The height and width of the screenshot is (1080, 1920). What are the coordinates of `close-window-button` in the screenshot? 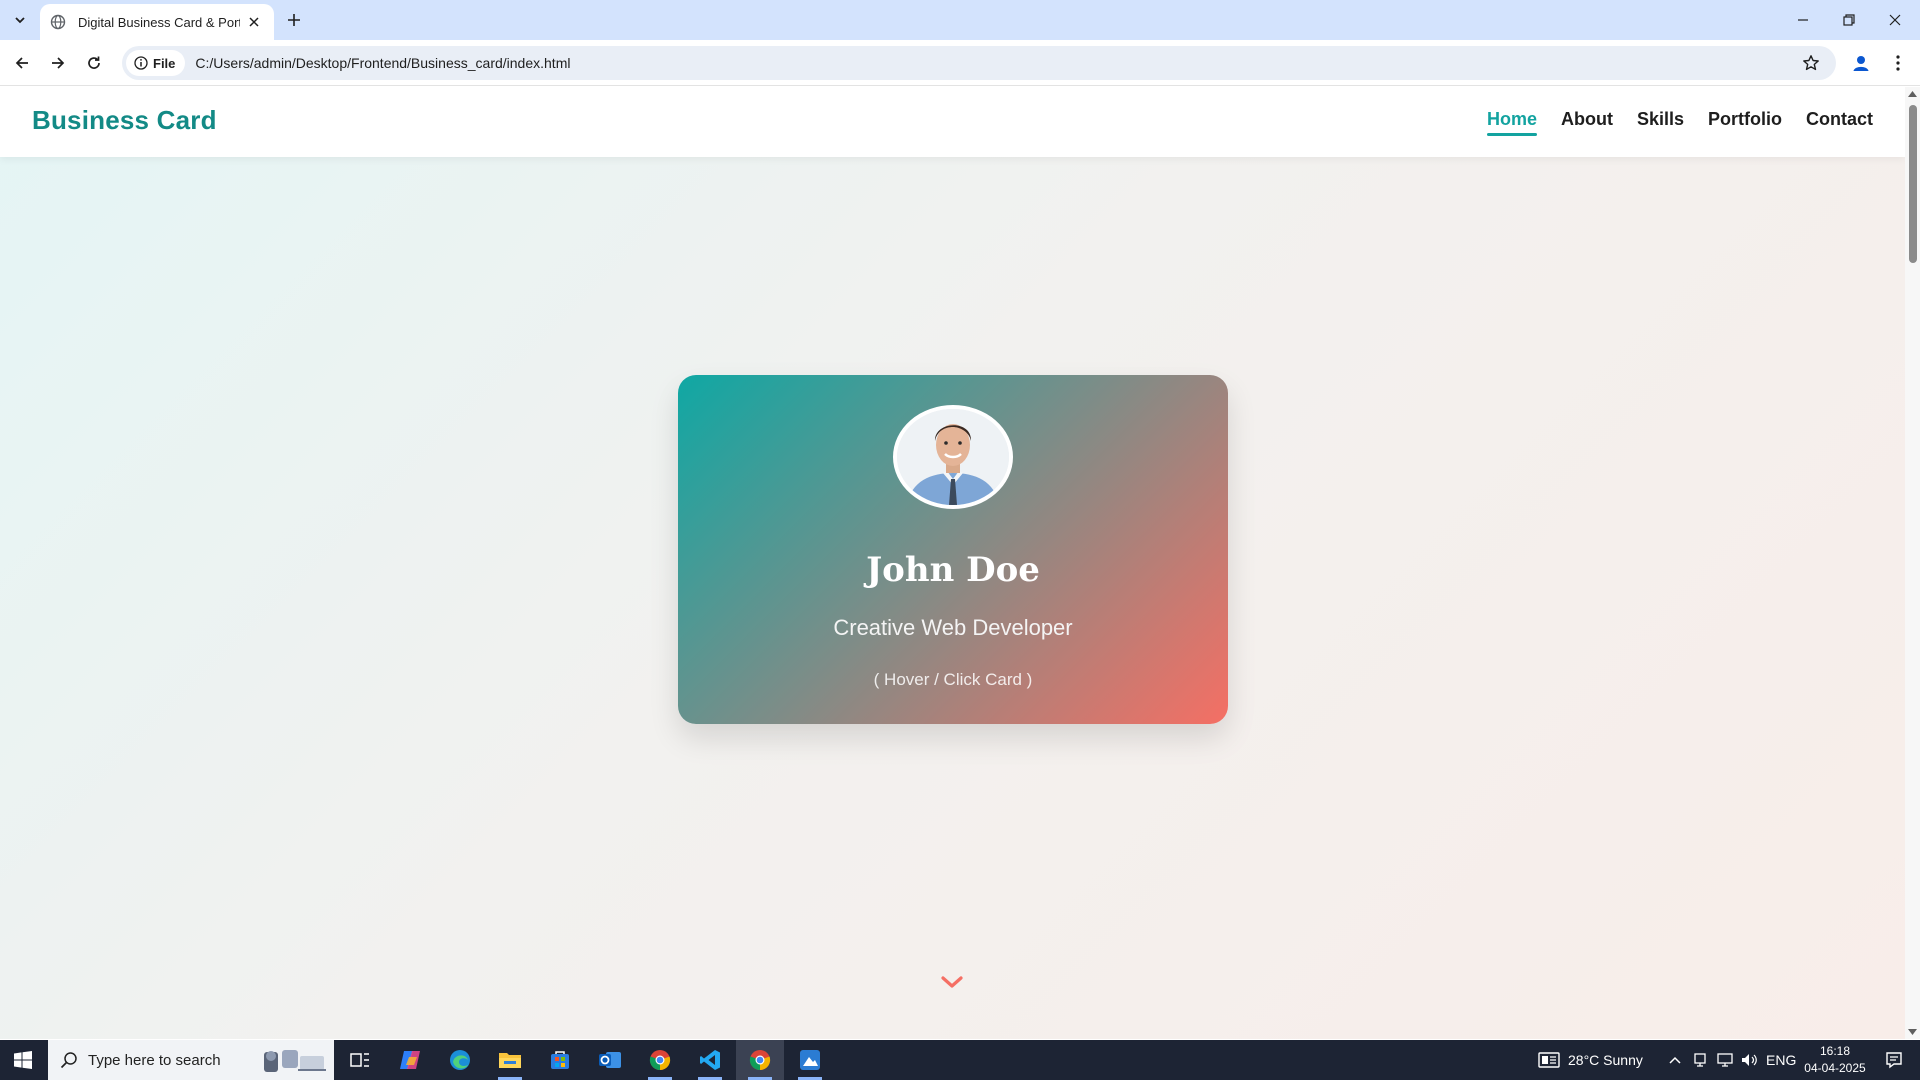 It's located at (1895, 20).